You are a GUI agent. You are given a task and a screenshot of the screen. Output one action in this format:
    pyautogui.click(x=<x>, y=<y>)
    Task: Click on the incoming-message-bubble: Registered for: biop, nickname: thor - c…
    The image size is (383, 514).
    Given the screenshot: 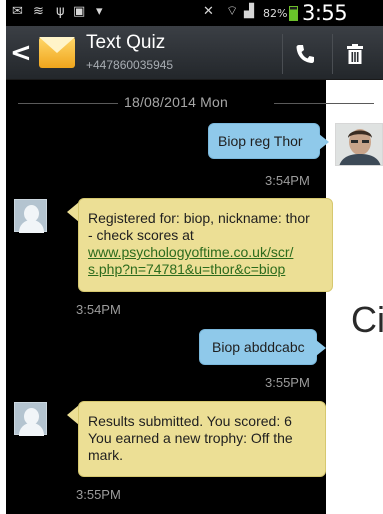 What is the action you would take?
    pyautogui.click(x=205, y=245)
    